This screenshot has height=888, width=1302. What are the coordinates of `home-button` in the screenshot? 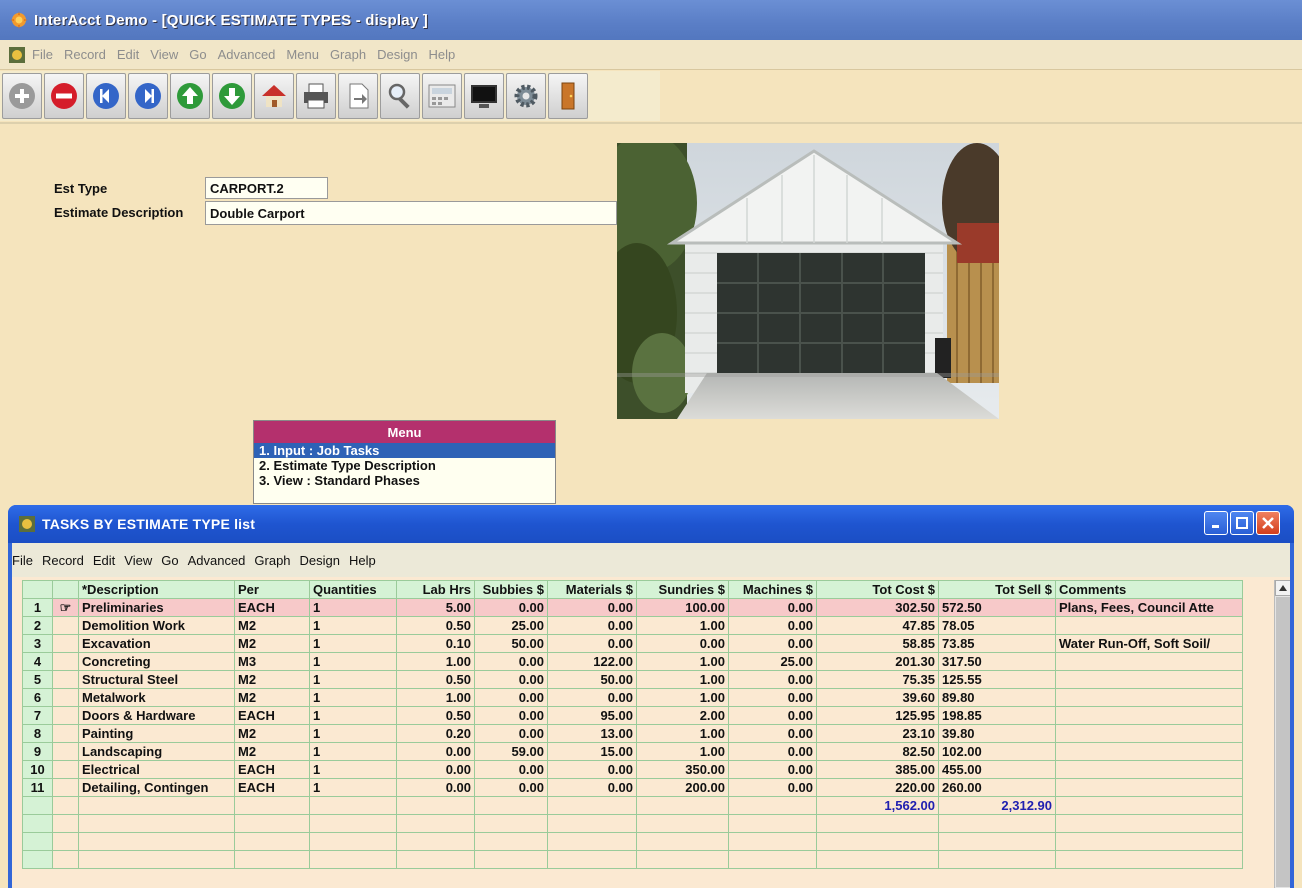 It's located at (274, 96).